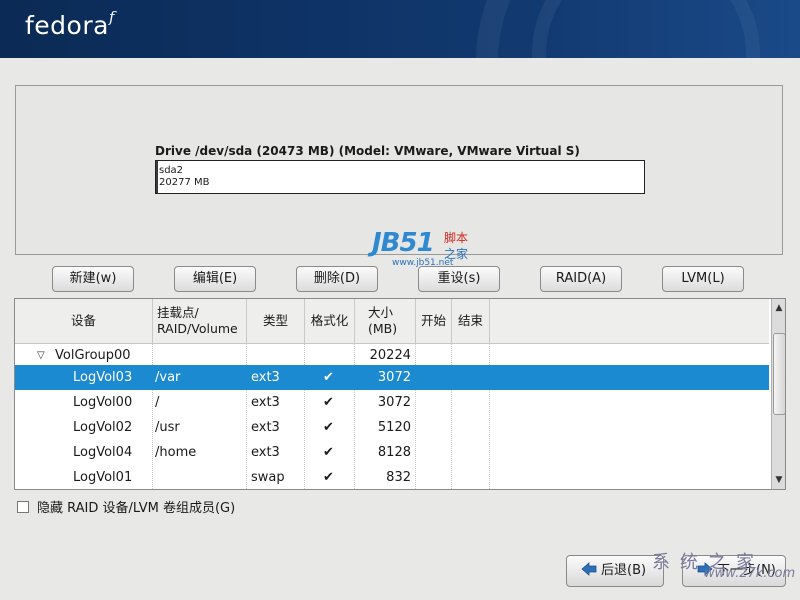  What do you see at coordinates (337, 279) in the screenshot?
I see `delete-button: 删除(D)` at bounding box center [337, 279].